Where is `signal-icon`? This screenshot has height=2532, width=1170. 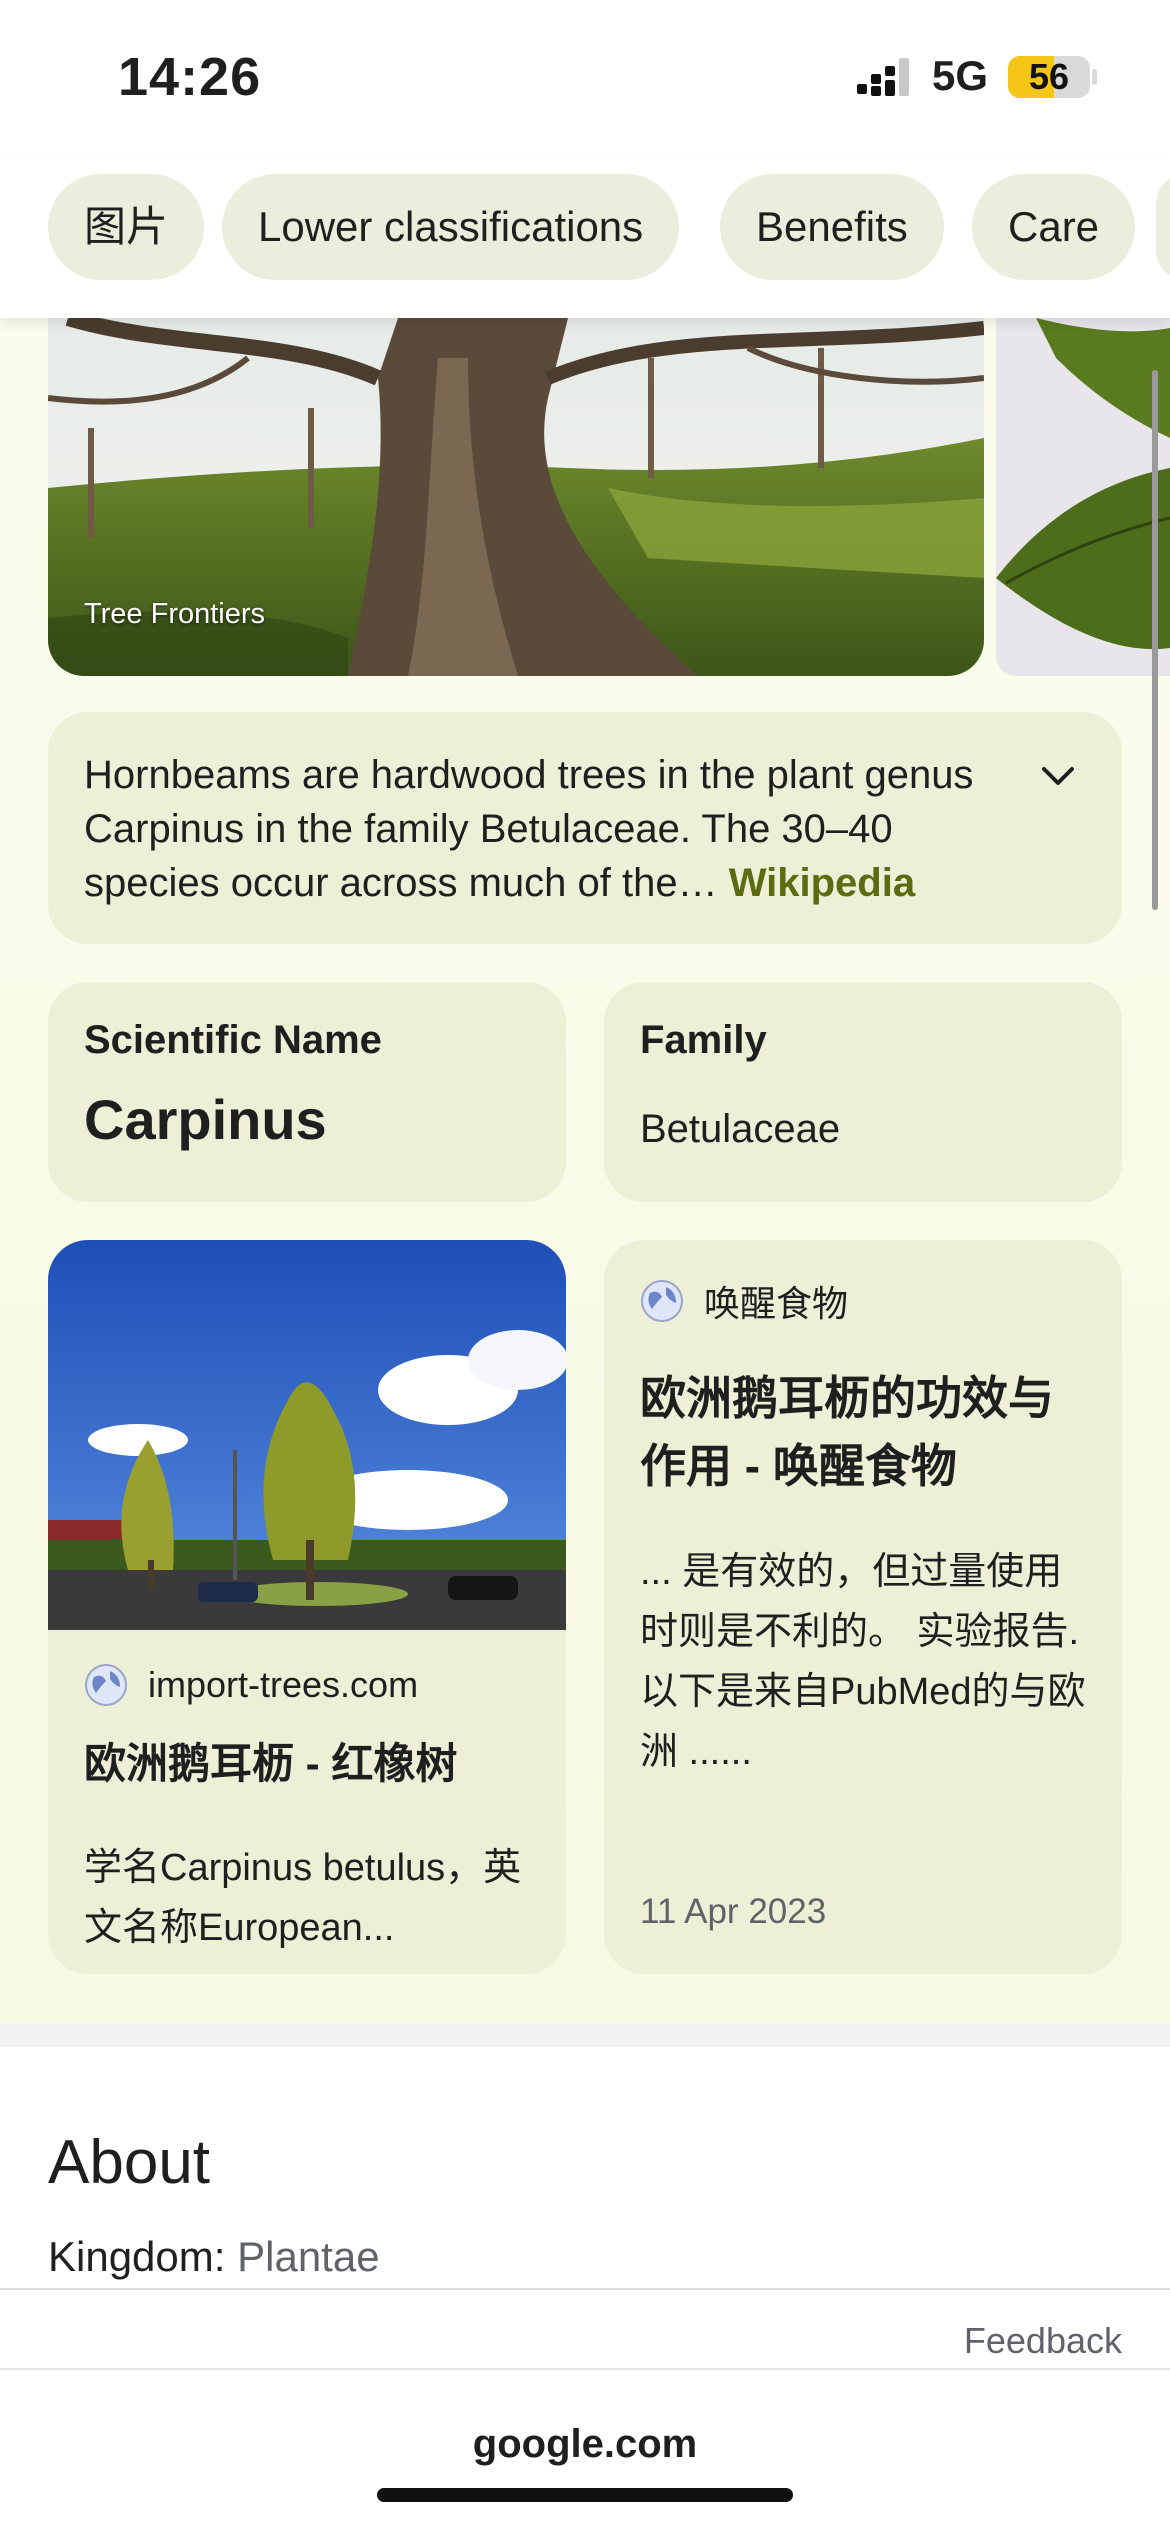
signal-icon is located at coordinates (883, 77).